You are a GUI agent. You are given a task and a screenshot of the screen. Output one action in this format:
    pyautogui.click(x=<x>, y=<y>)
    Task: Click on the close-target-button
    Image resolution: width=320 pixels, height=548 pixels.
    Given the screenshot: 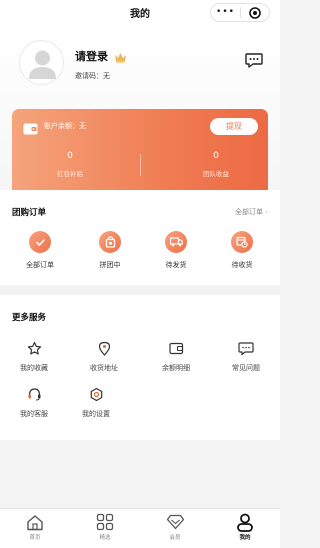 What is the action you would take?
    pyautogui.click(x=255, y=12)
    